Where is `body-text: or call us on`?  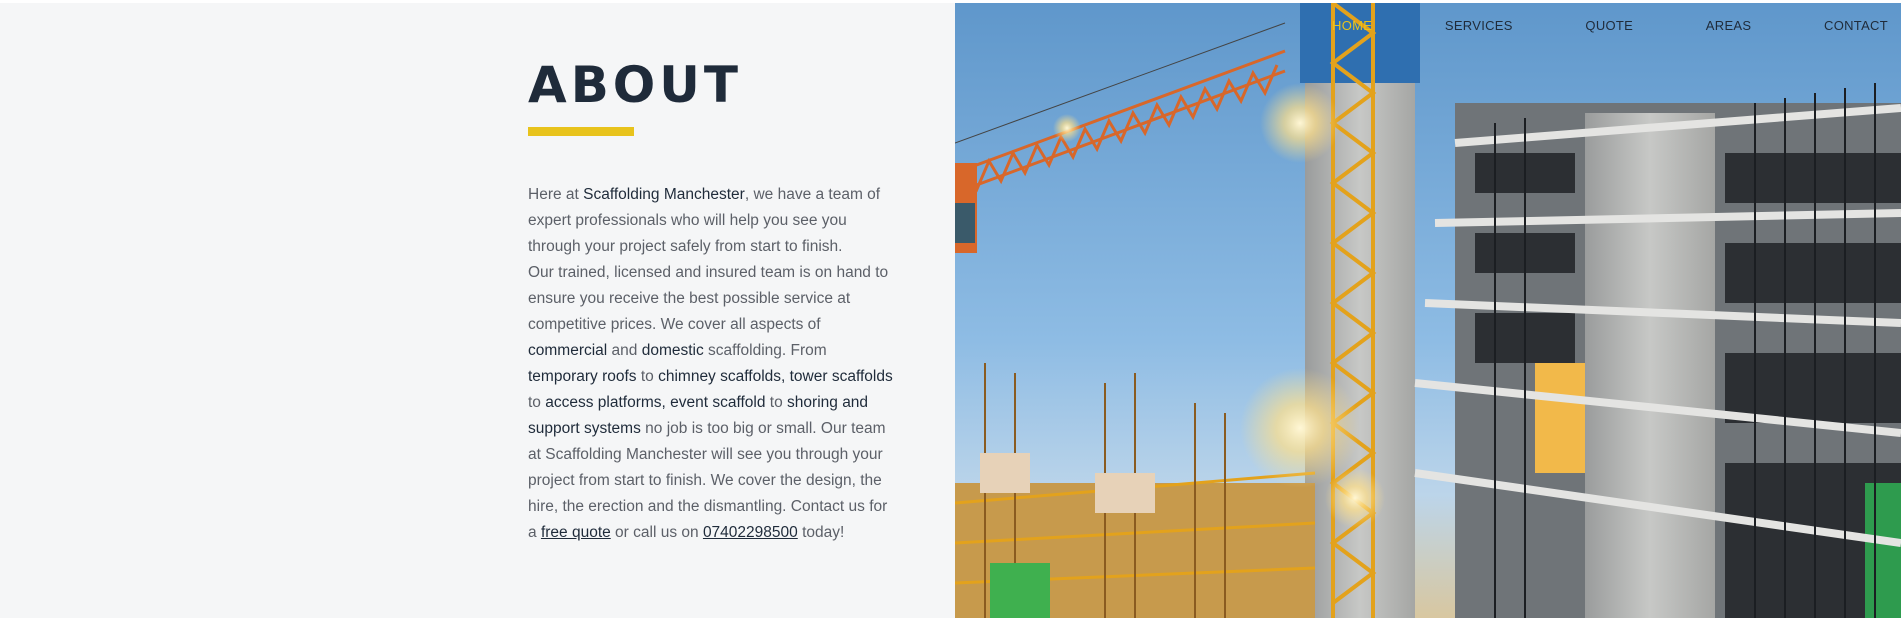
body-text: or call us on is located at coordinates (656, 532).